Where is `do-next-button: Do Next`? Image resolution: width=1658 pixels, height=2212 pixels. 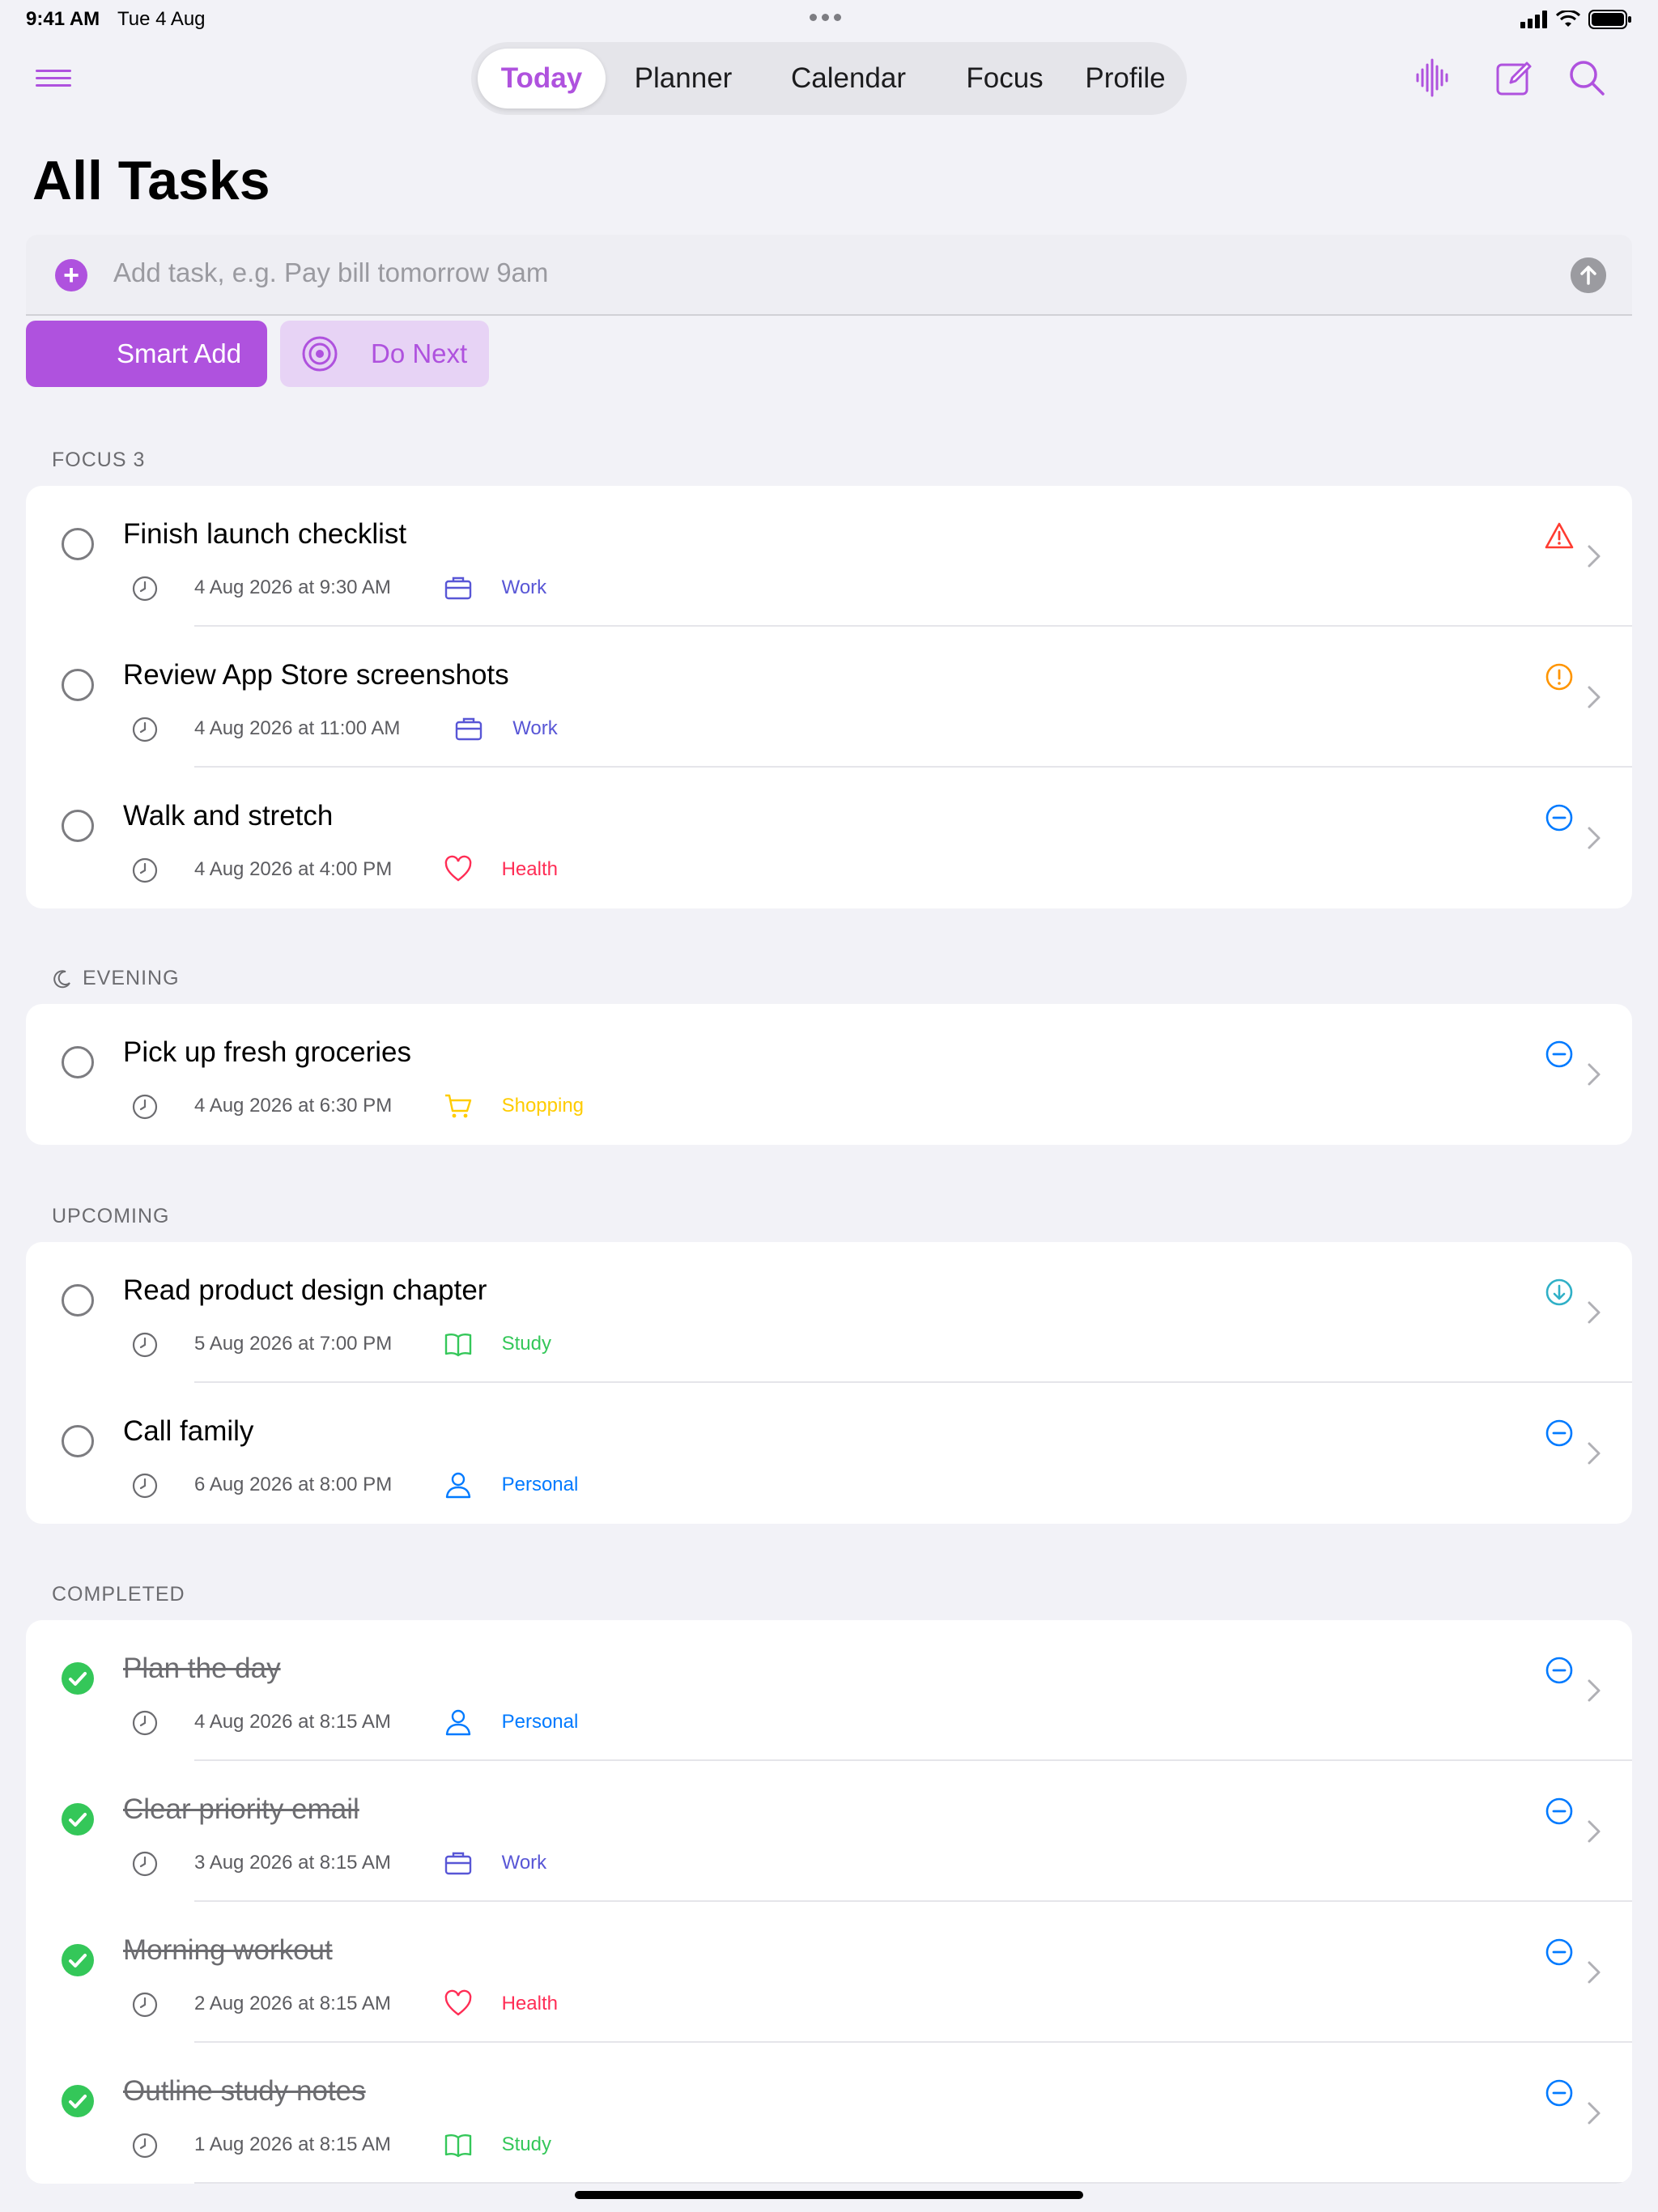 do-next-button: Do Next is located at coordinates (384, 354).